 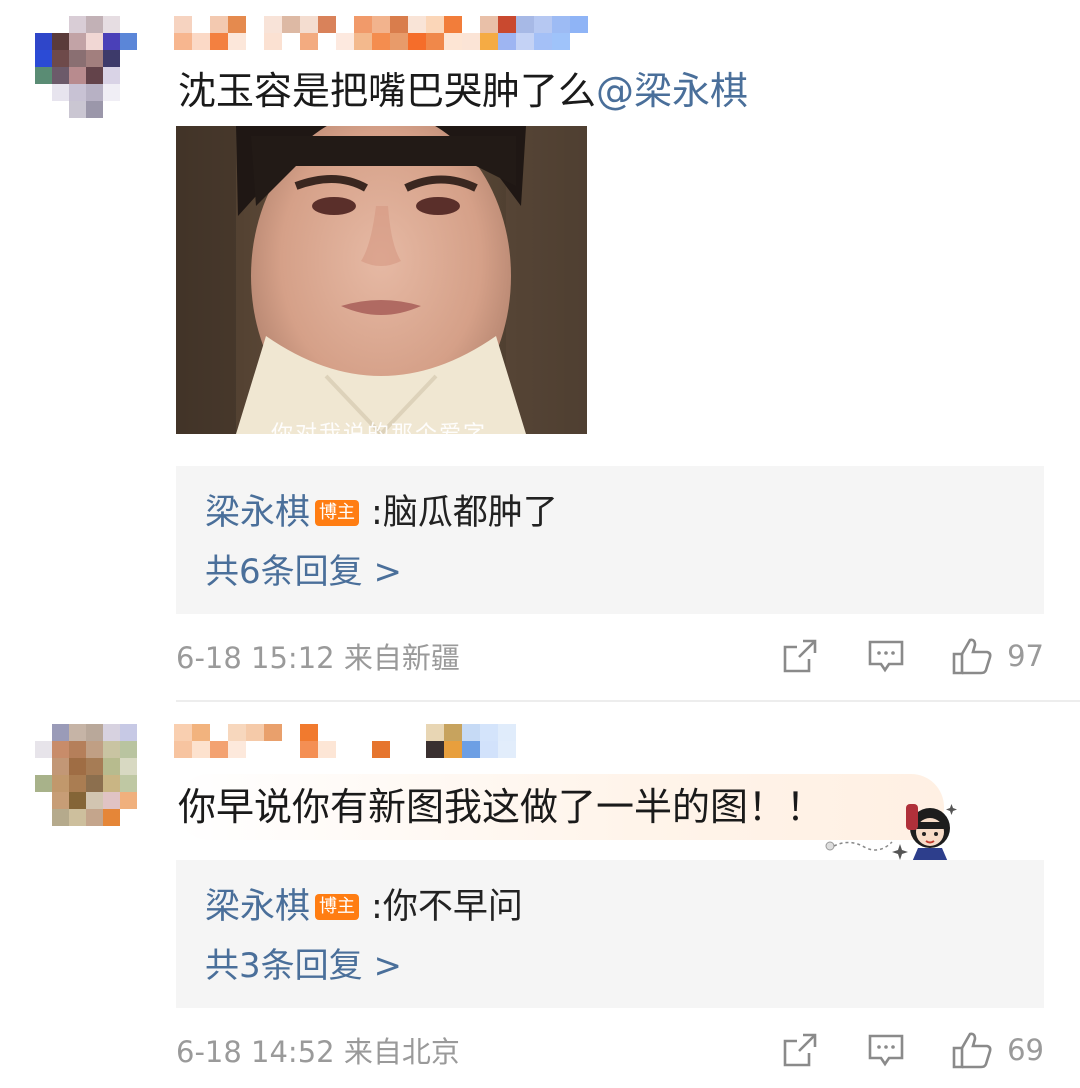 What do you see at coordinates (1025, 656) in the screenshot?
I see `like-count: 97` at bounding box center [1025, 656].